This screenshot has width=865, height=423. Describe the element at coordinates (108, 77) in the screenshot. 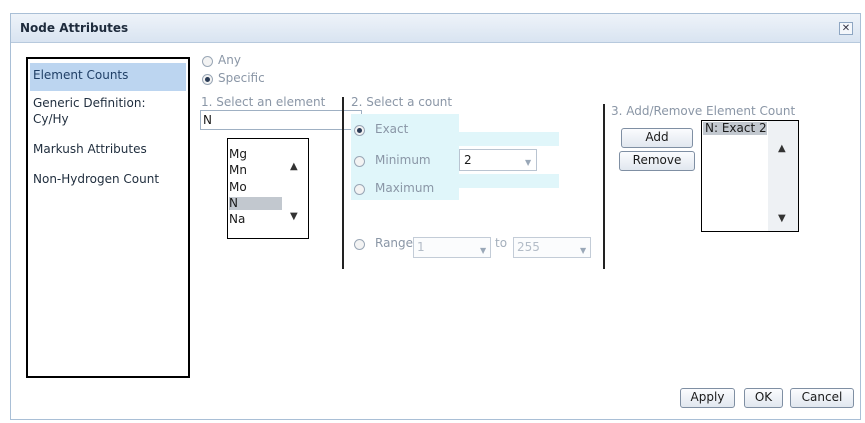

I see `sidebar-item-element-counts: Element Counts` at that location.